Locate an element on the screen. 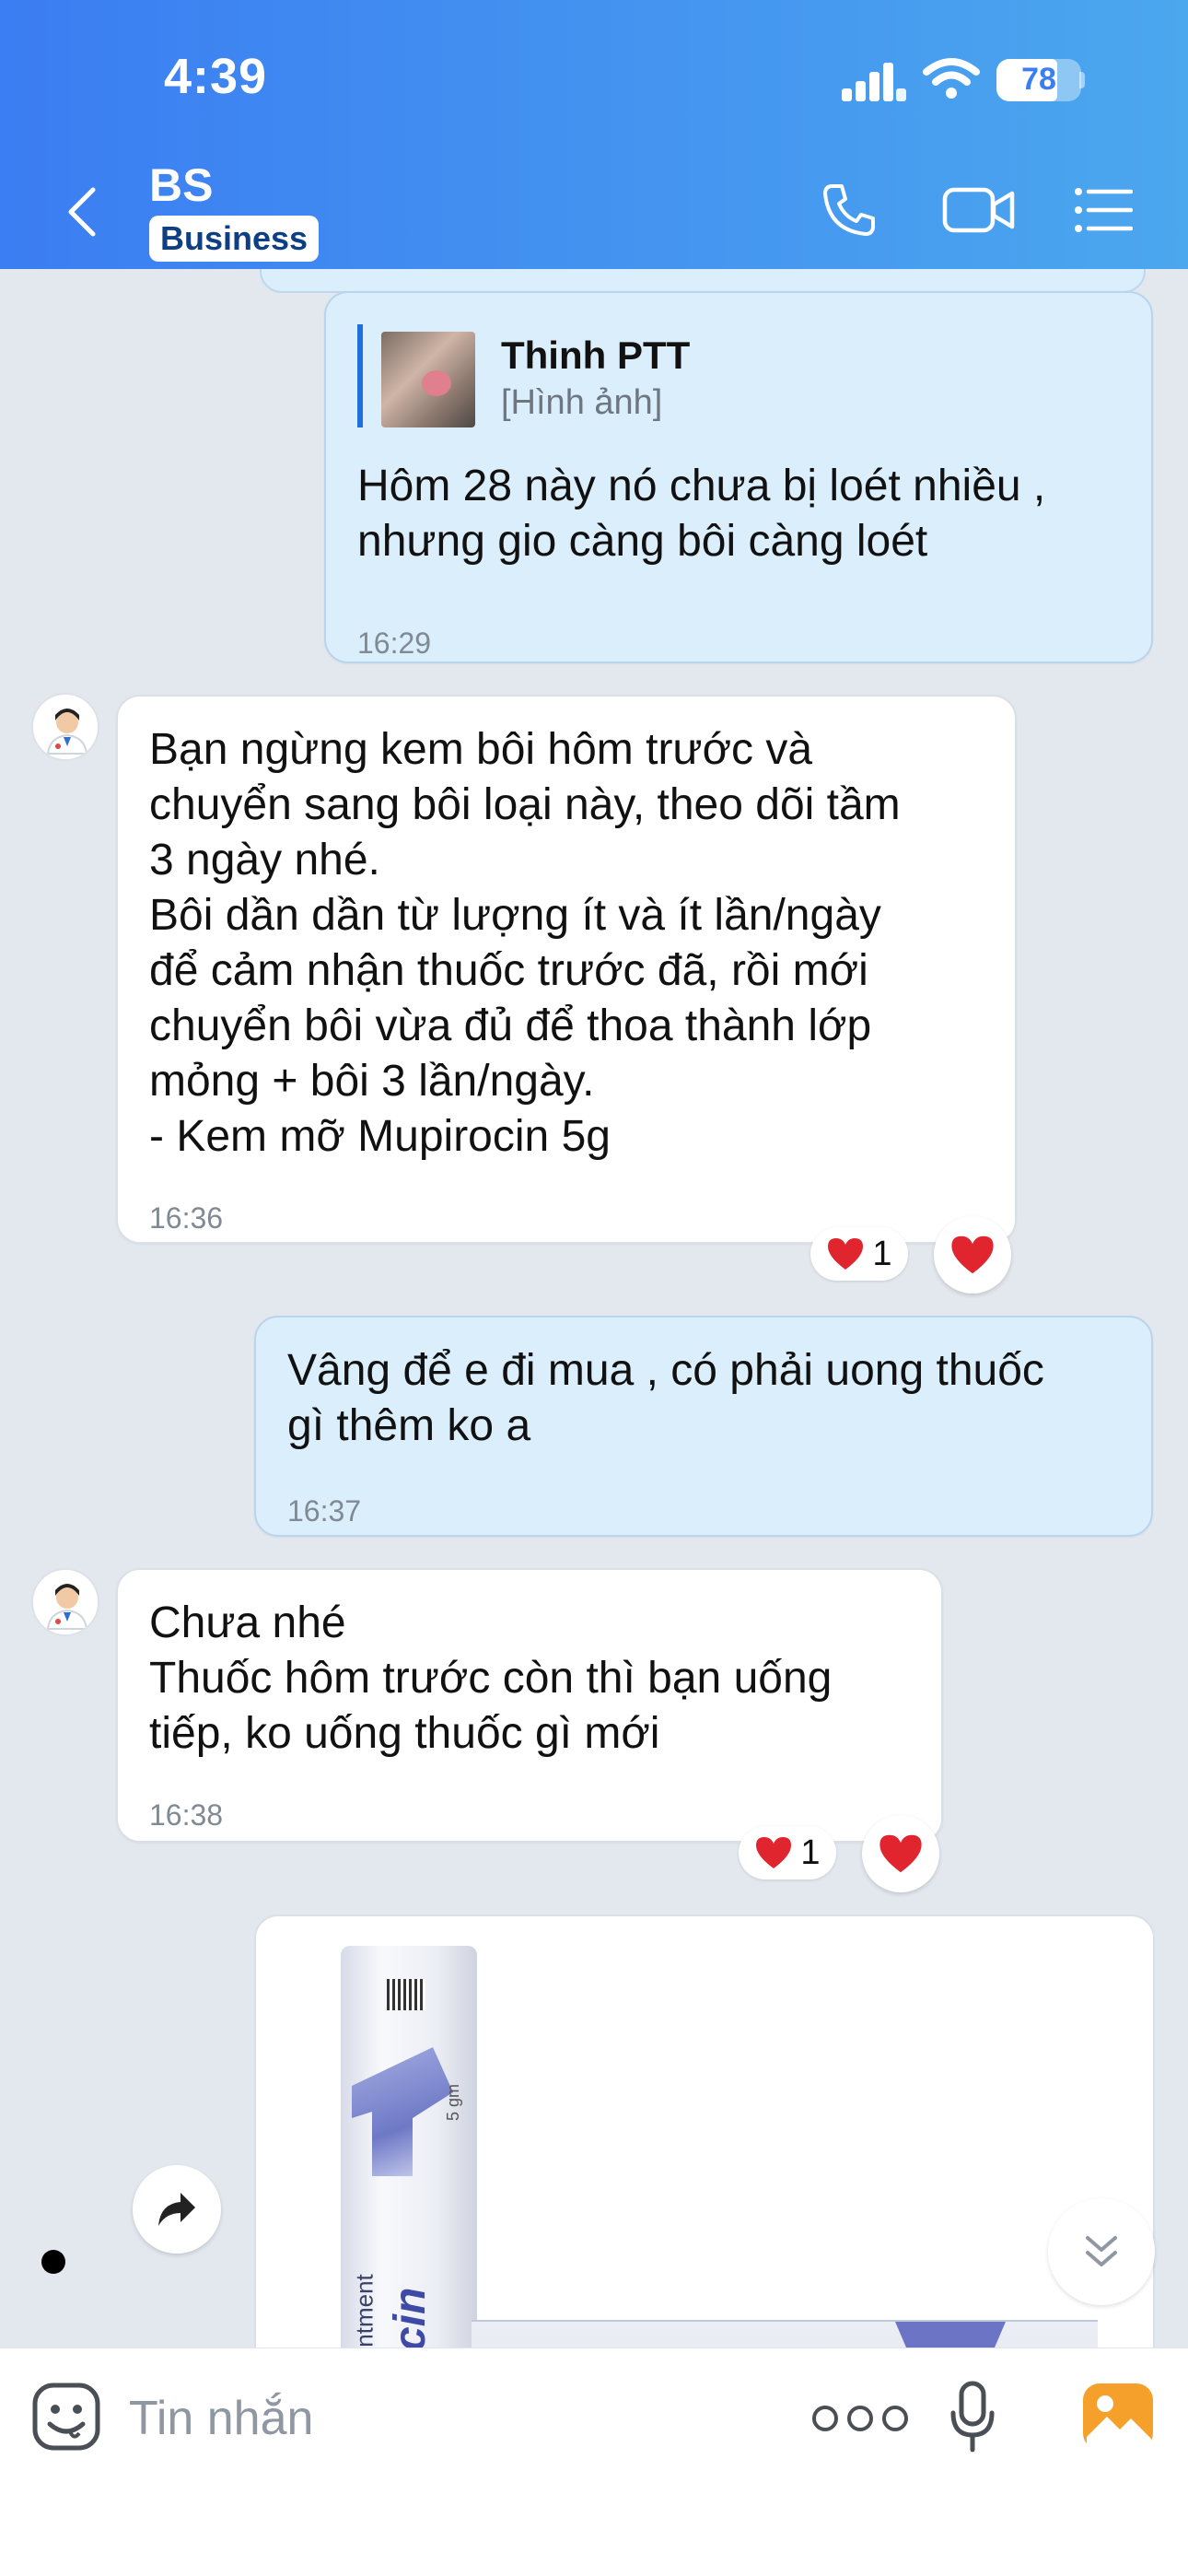  quoted-message: Thinh PTT [Hình ảnh] is located at coordinates (523, 375).